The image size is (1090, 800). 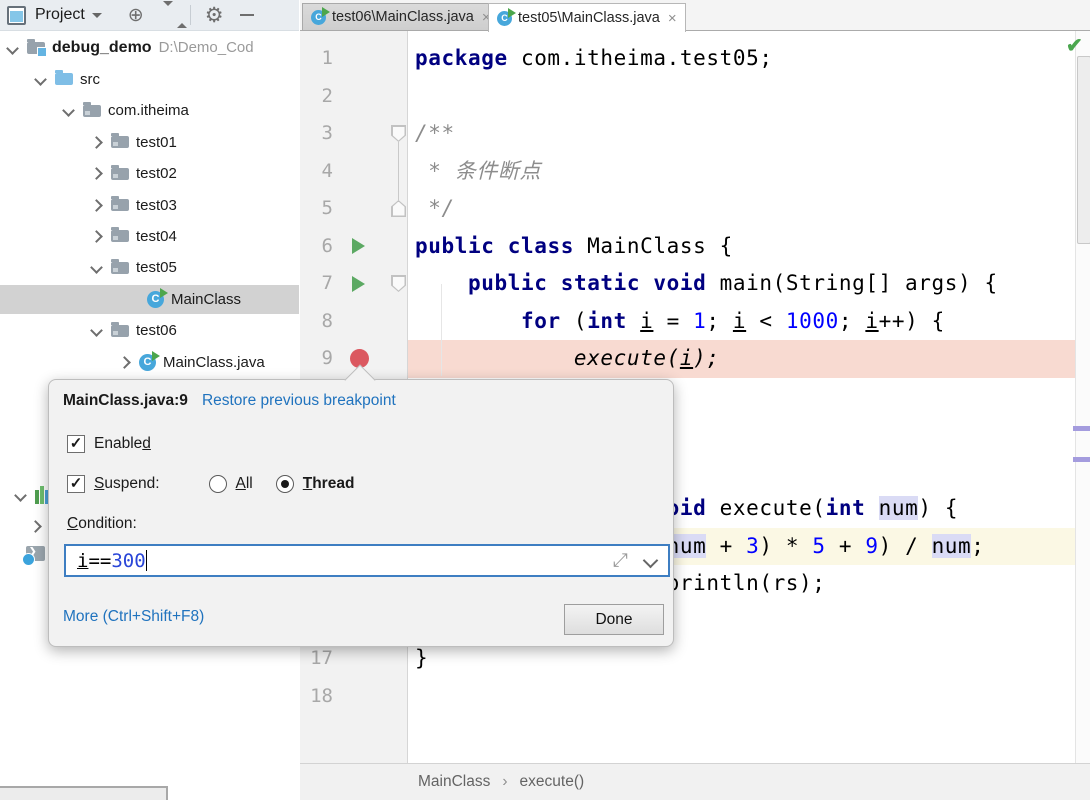 I want to click on tree-row-mainclass-java: C MainClass.java, so click(x=132, y=362).